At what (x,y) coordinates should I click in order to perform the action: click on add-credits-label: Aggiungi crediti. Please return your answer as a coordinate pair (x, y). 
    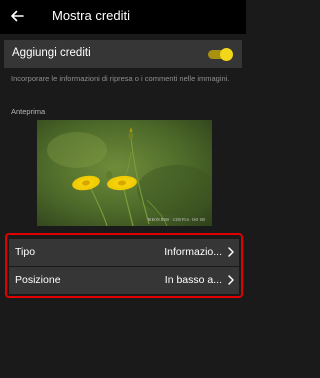
    Looking at the image, I should click on (51, 53).